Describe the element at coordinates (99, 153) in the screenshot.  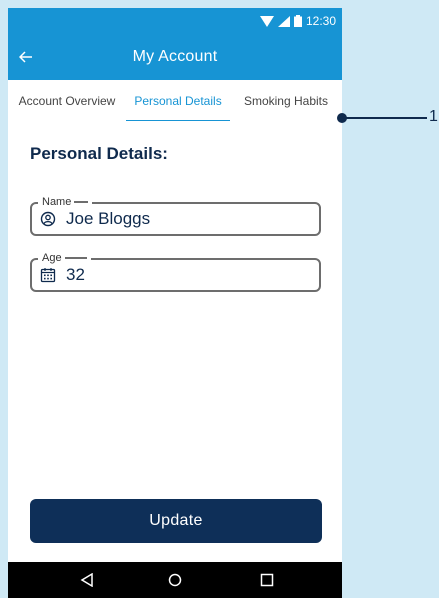
I see `section-title: Personal Details:` at that location.